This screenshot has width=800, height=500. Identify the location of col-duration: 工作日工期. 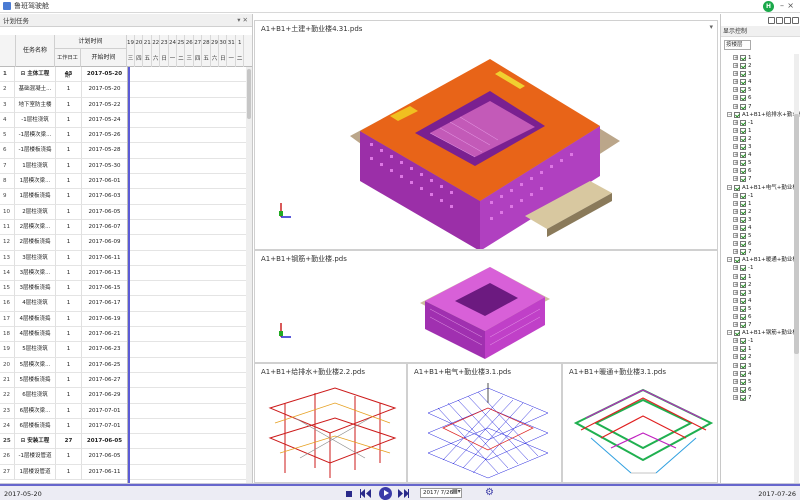
(68, 64).